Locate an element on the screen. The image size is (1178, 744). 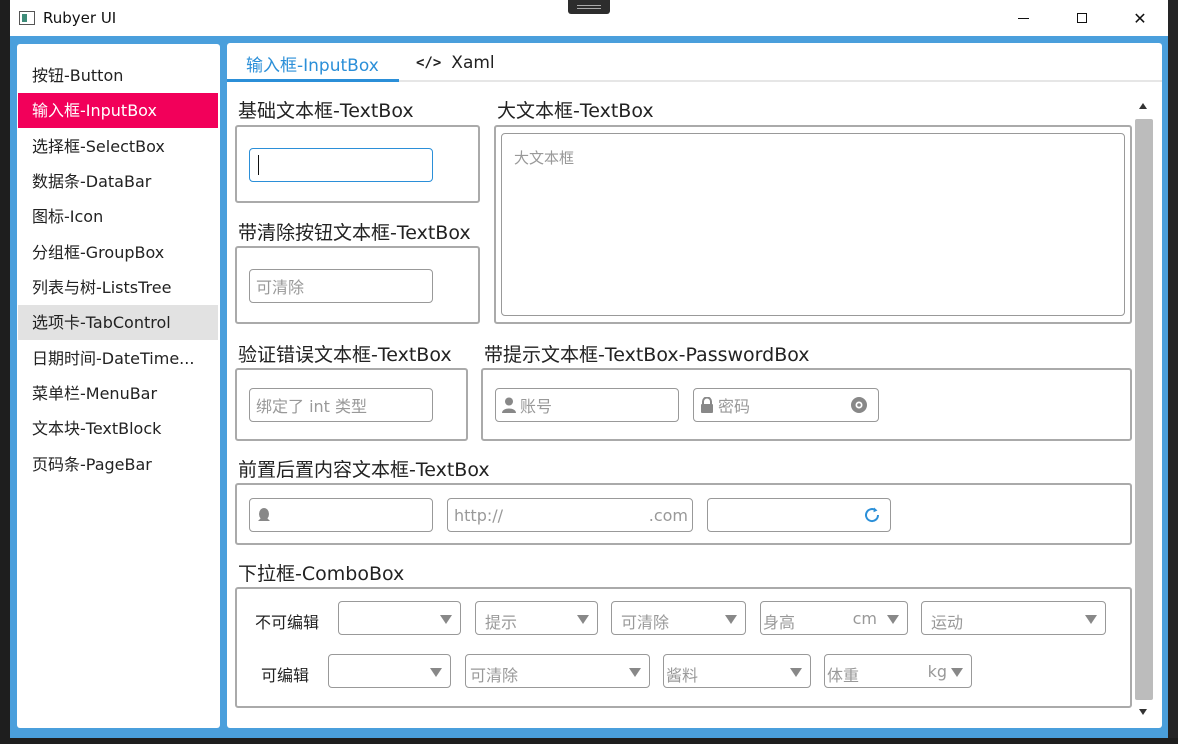
account-textbox: 账号 is located at coordinates (587, 405).